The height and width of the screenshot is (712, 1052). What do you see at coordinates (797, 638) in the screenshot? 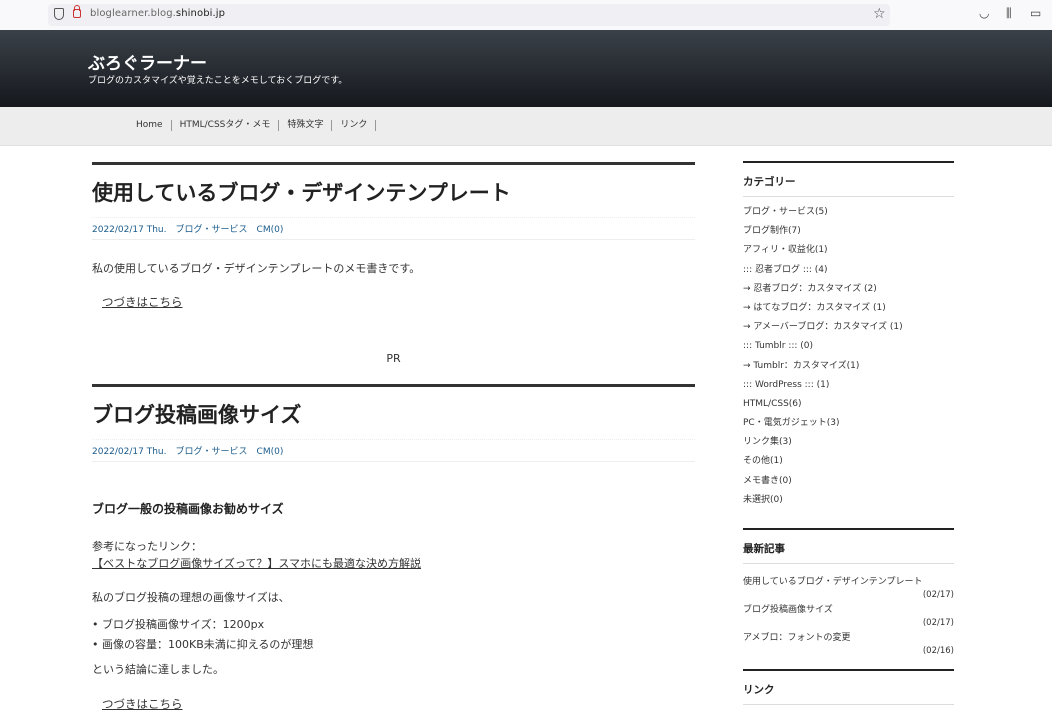
I see `recent-post-title: アメブロ：フォントの変更` at bounding box center [797, 638].